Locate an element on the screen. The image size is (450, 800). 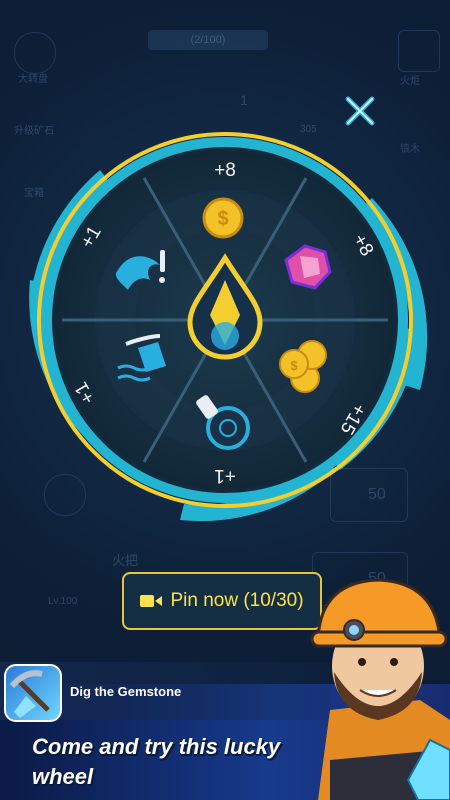
app-name: Dig the Gemstone is located at coordinates (126, 691).